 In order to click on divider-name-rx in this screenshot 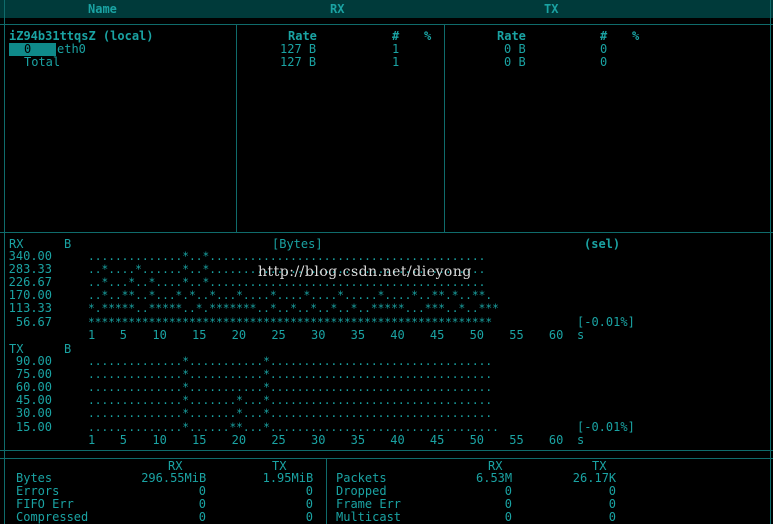, I will do `click(236, 128)`.